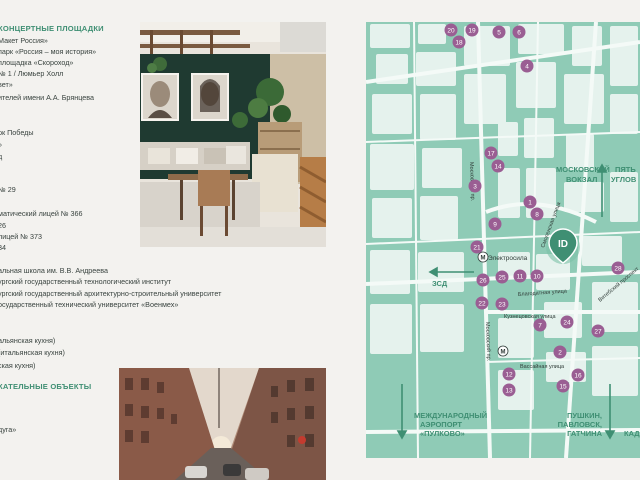 This screenshot has width=640, height=480. I want to click on list-item: матический лицей № 366, so click(41, 213).